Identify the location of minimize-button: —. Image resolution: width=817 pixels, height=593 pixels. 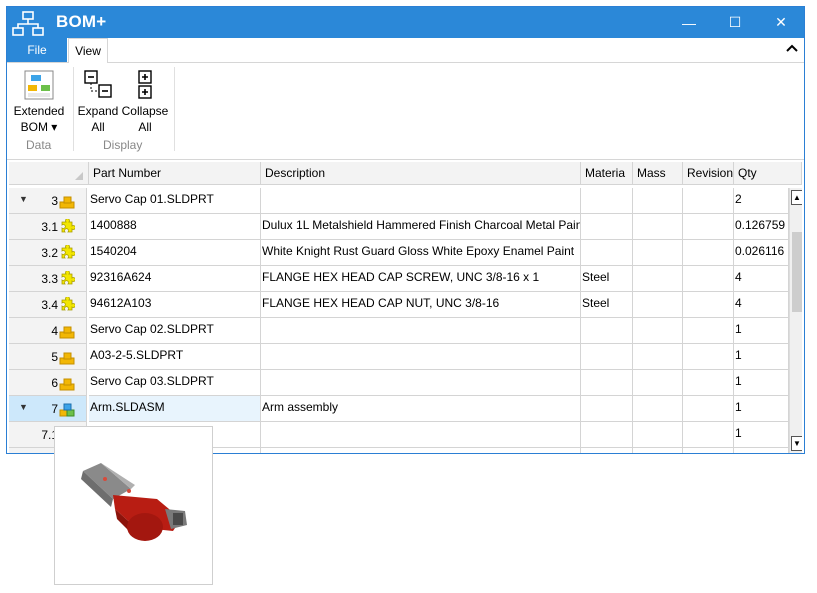
(689, 22).